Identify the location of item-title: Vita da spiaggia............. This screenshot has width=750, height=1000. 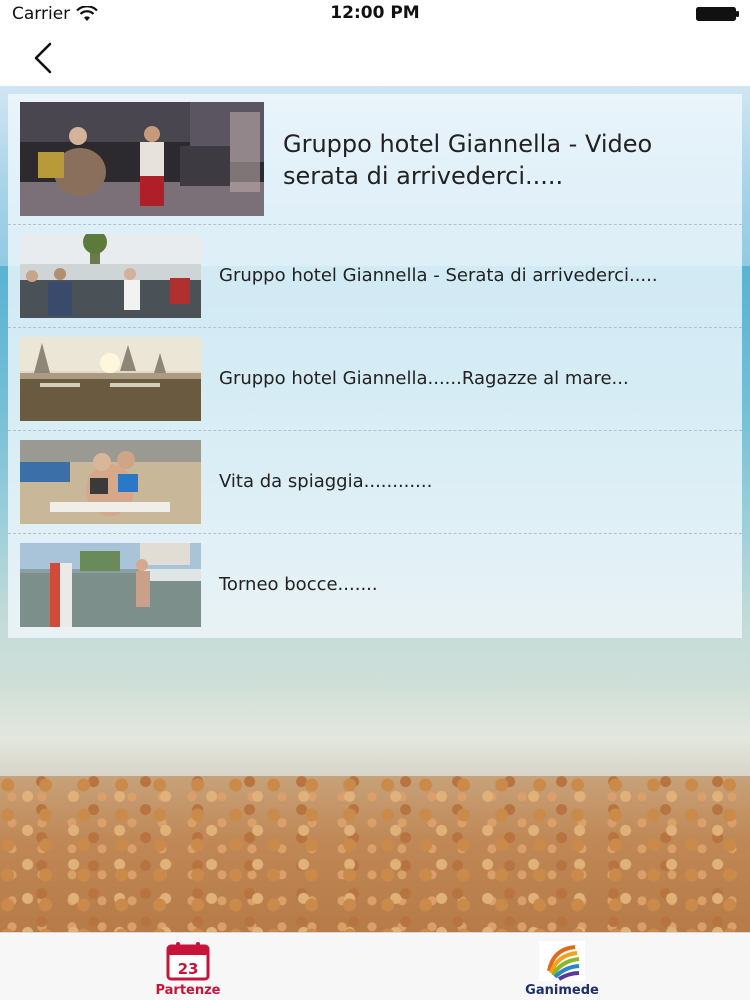
(326, 481).